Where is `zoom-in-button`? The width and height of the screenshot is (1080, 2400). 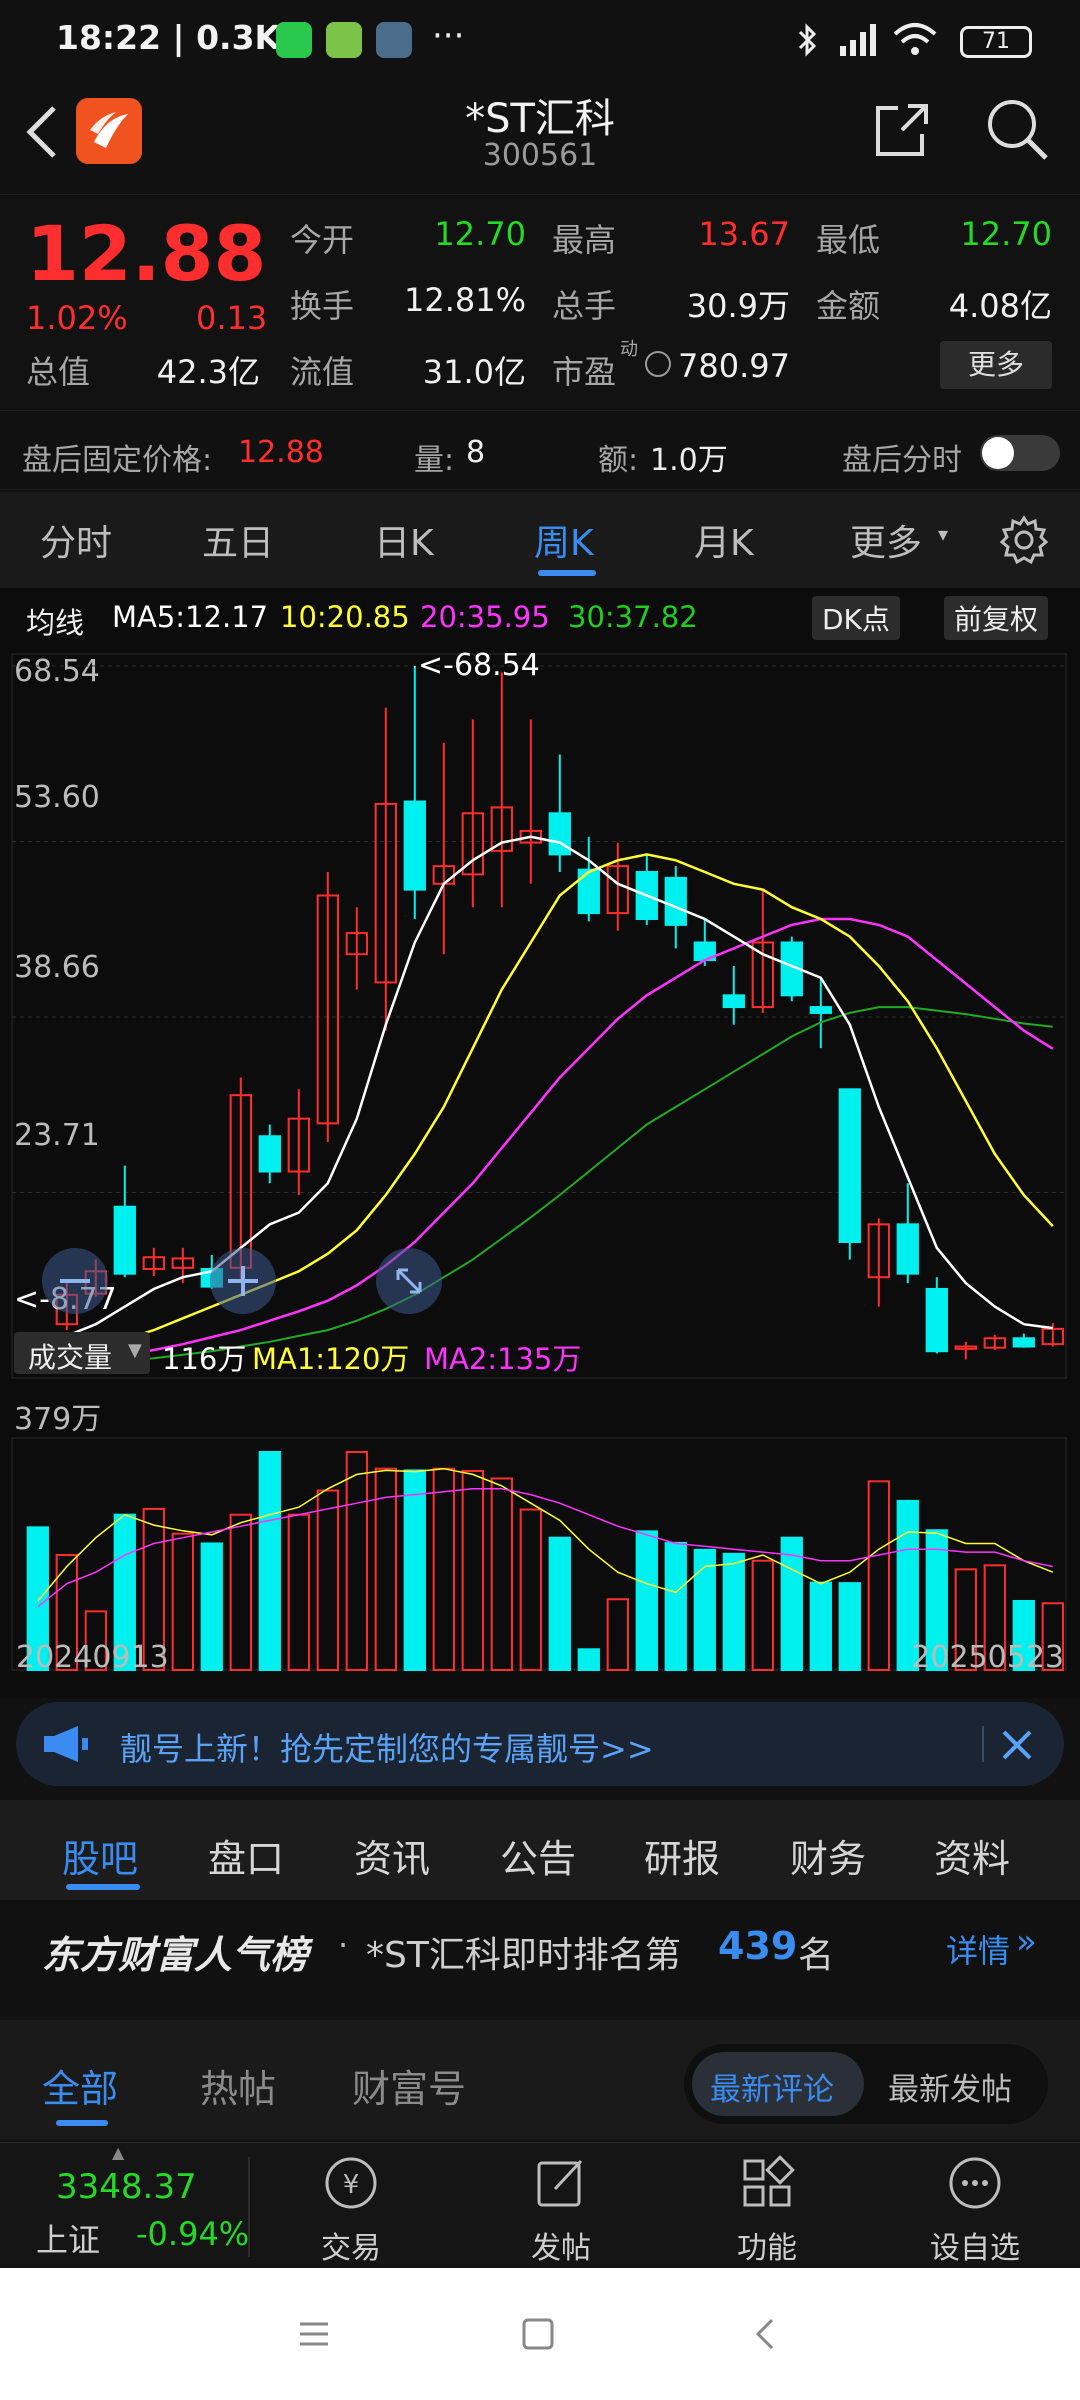
zoom-in-button is located at coordinates (243, 1281).